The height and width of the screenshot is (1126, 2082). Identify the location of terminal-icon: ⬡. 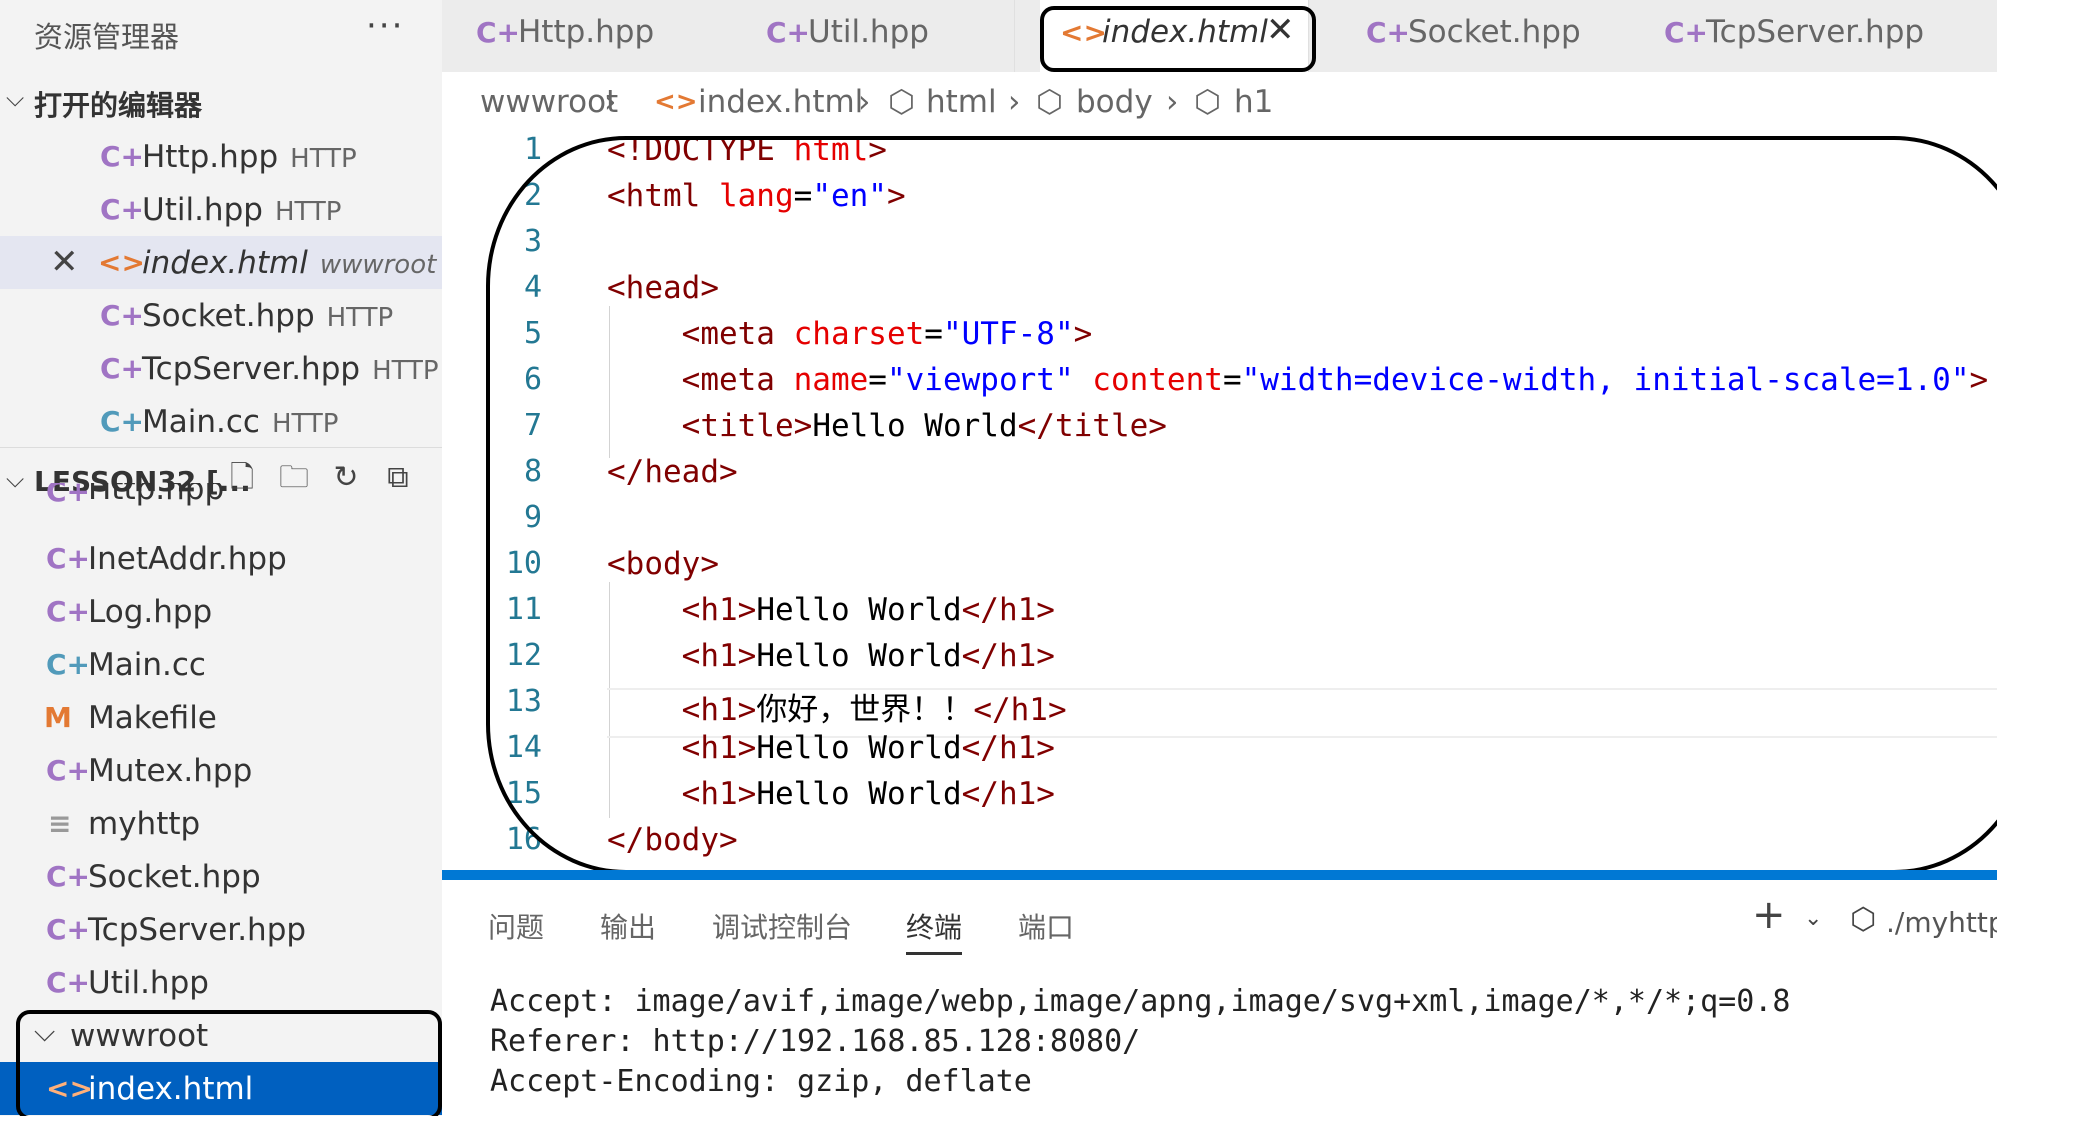
(1863, 919).